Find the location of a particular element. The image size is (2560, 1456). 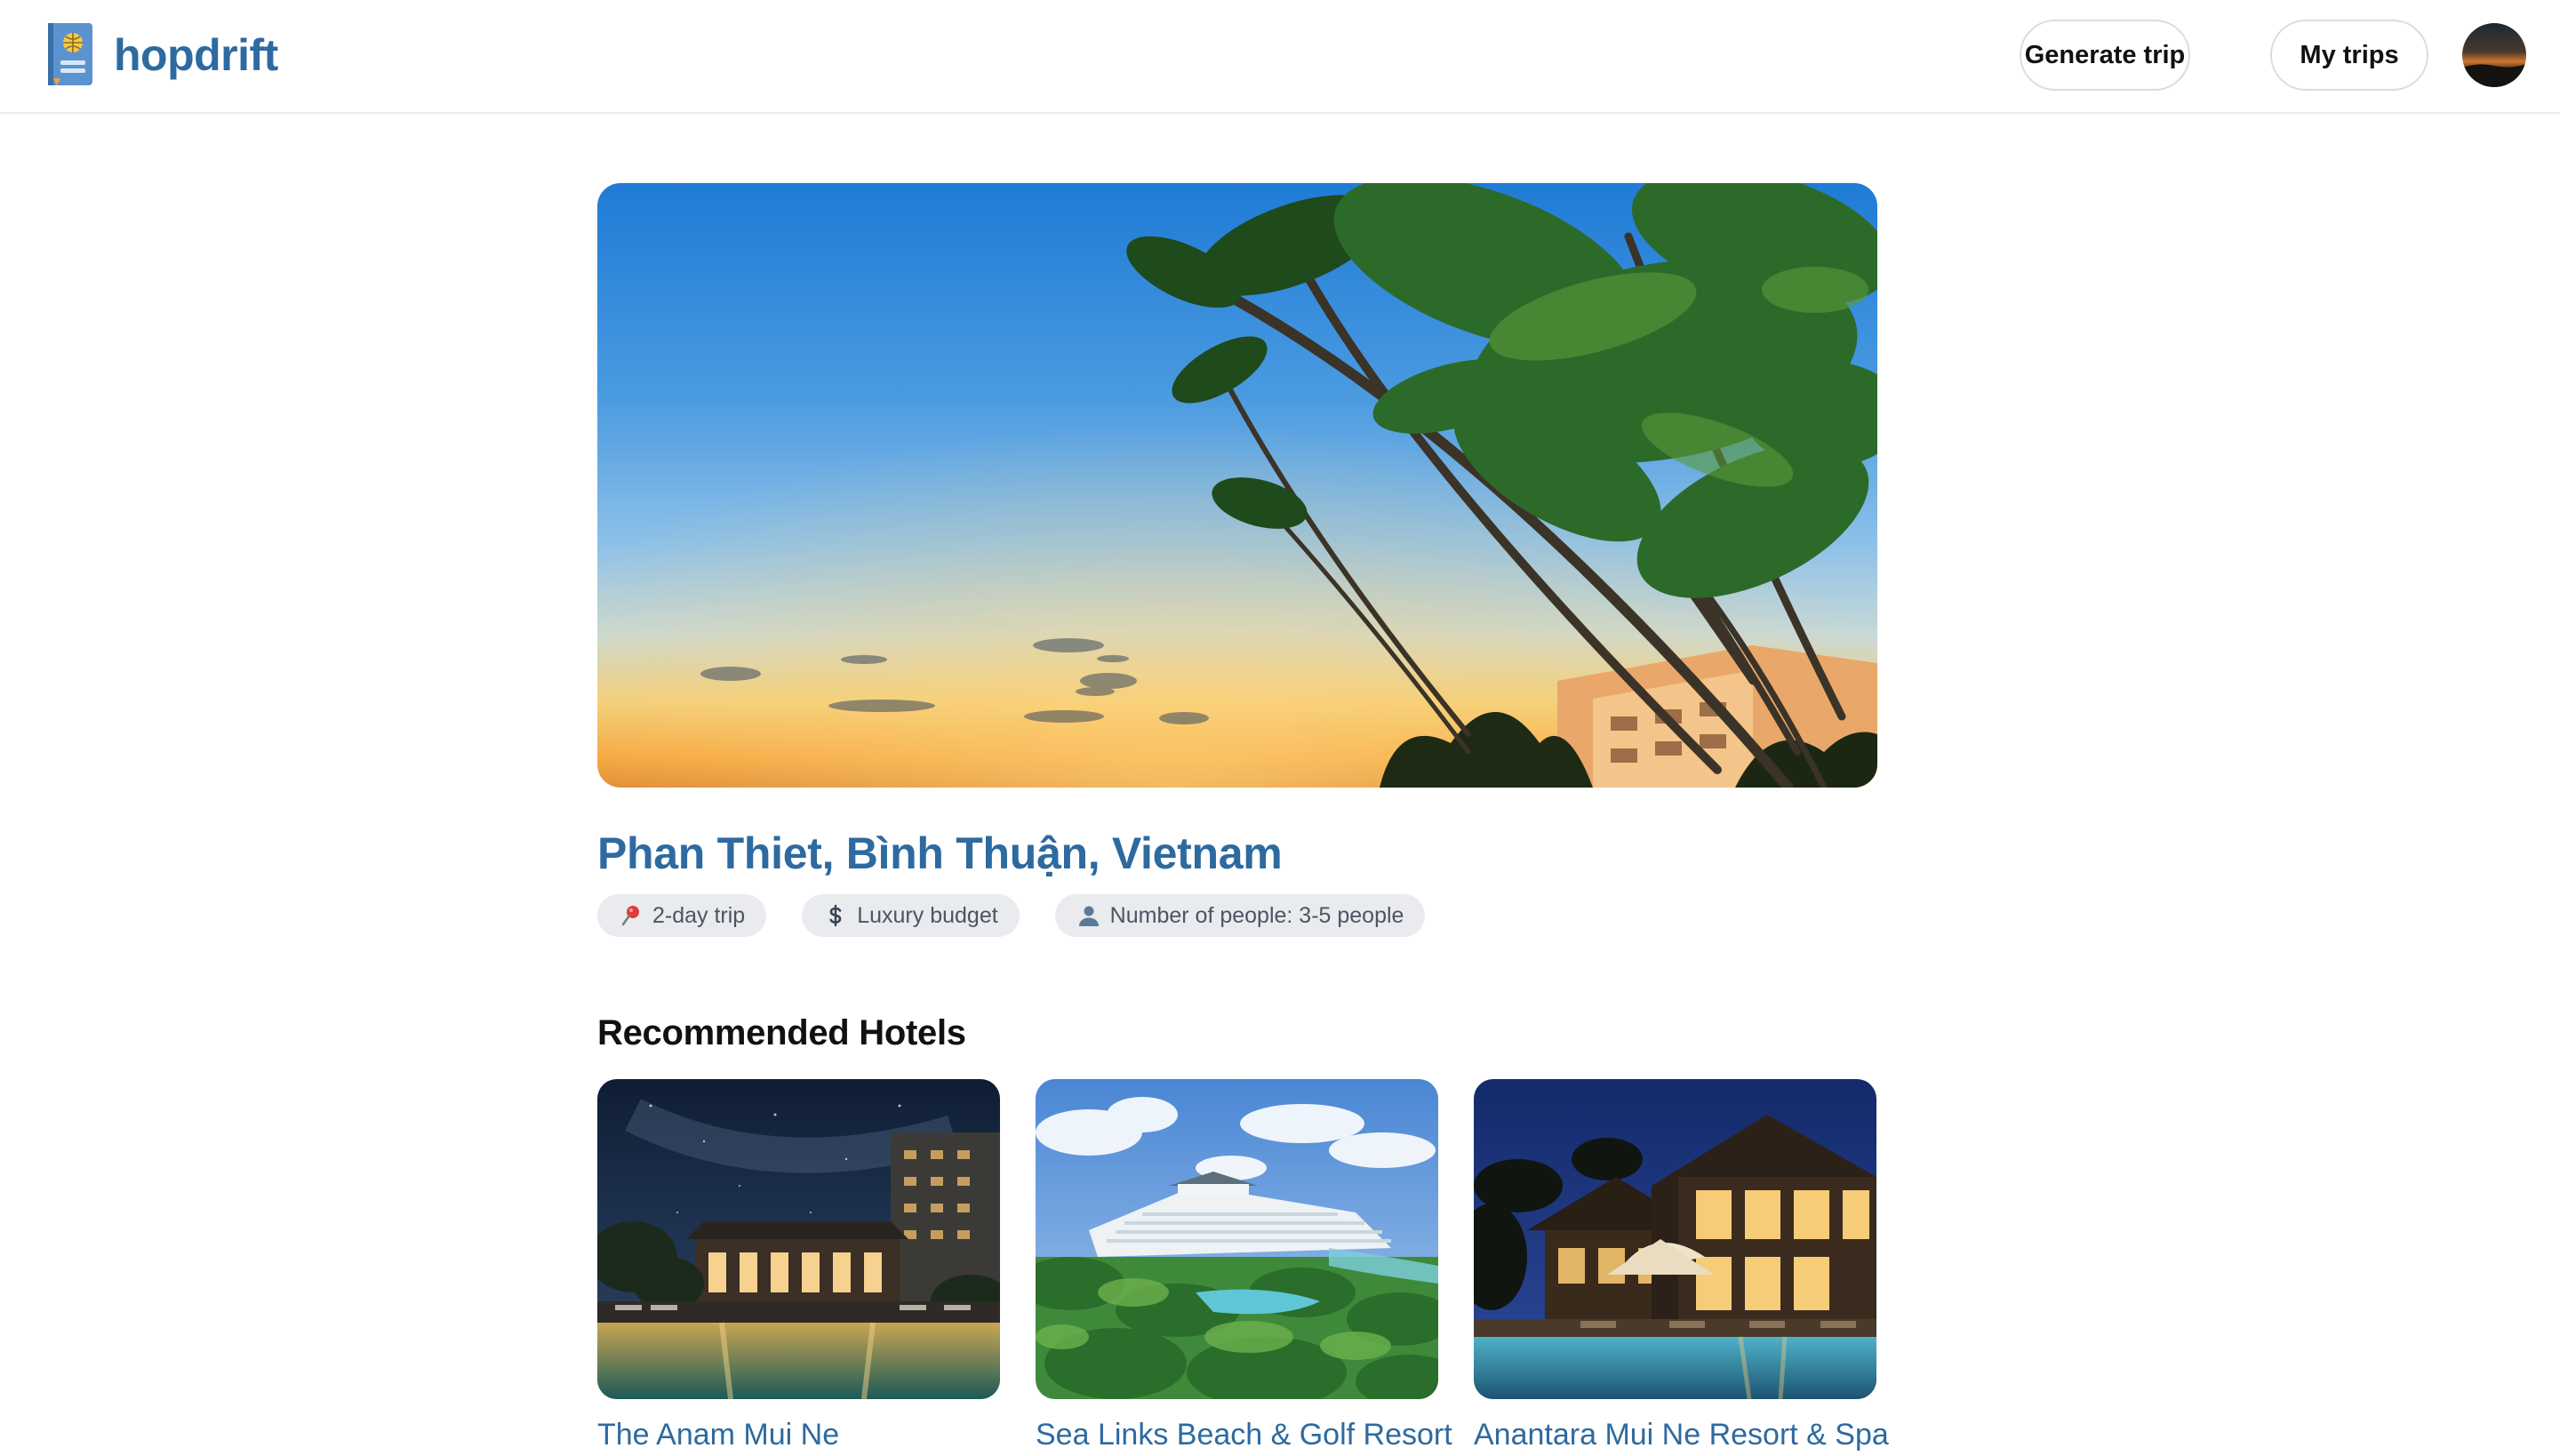

trip-title: Phan Thiet, Bình Thuận, Vietnam is located at coordinates (940, 853).